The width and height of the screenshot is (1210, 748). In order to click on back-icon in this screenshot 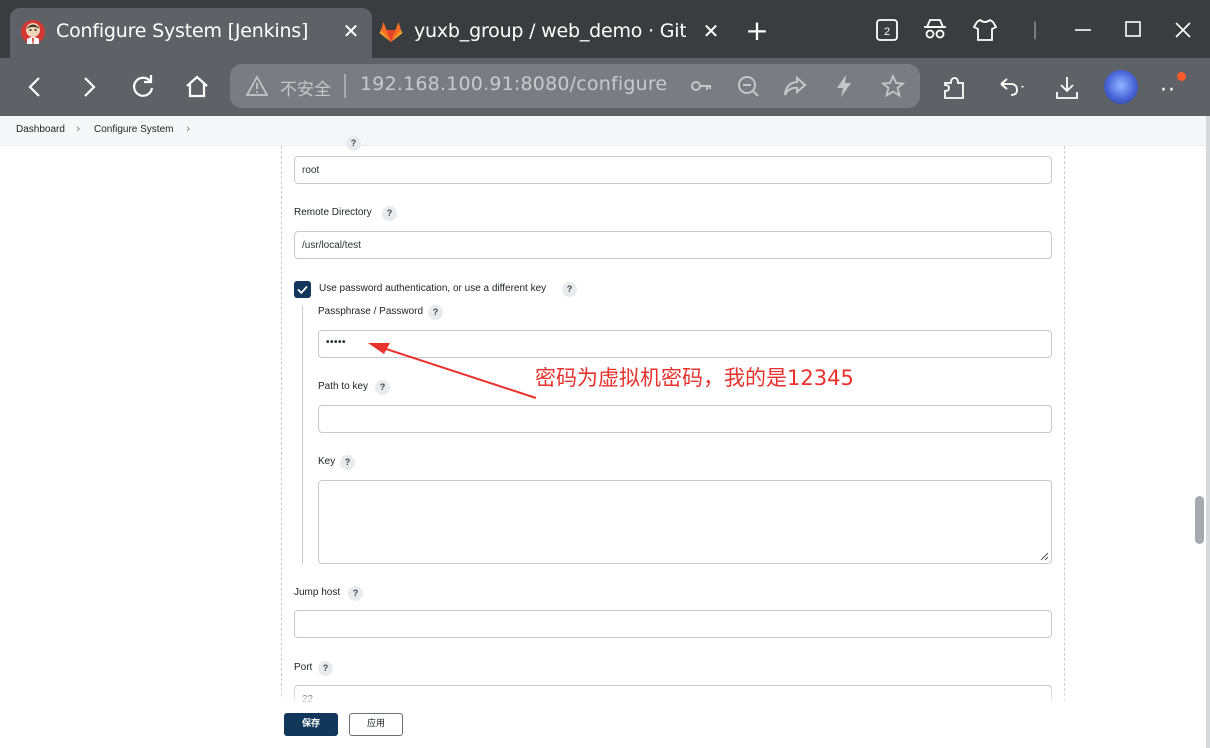, I will do `click(35, 87)`.